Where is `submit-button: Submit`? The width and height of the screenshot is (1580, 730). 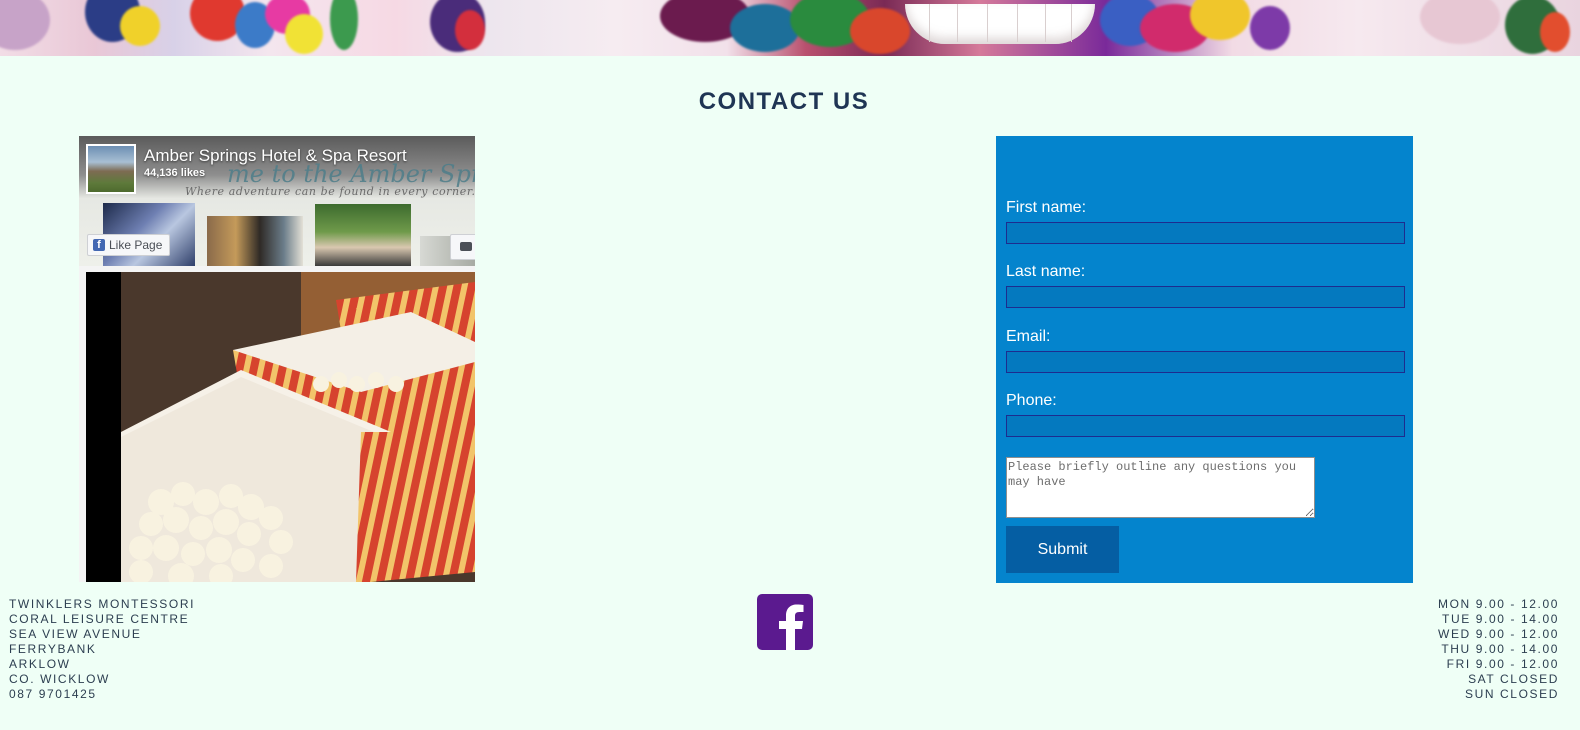 submit-button: Submit is located at coordinates (1062, 549).